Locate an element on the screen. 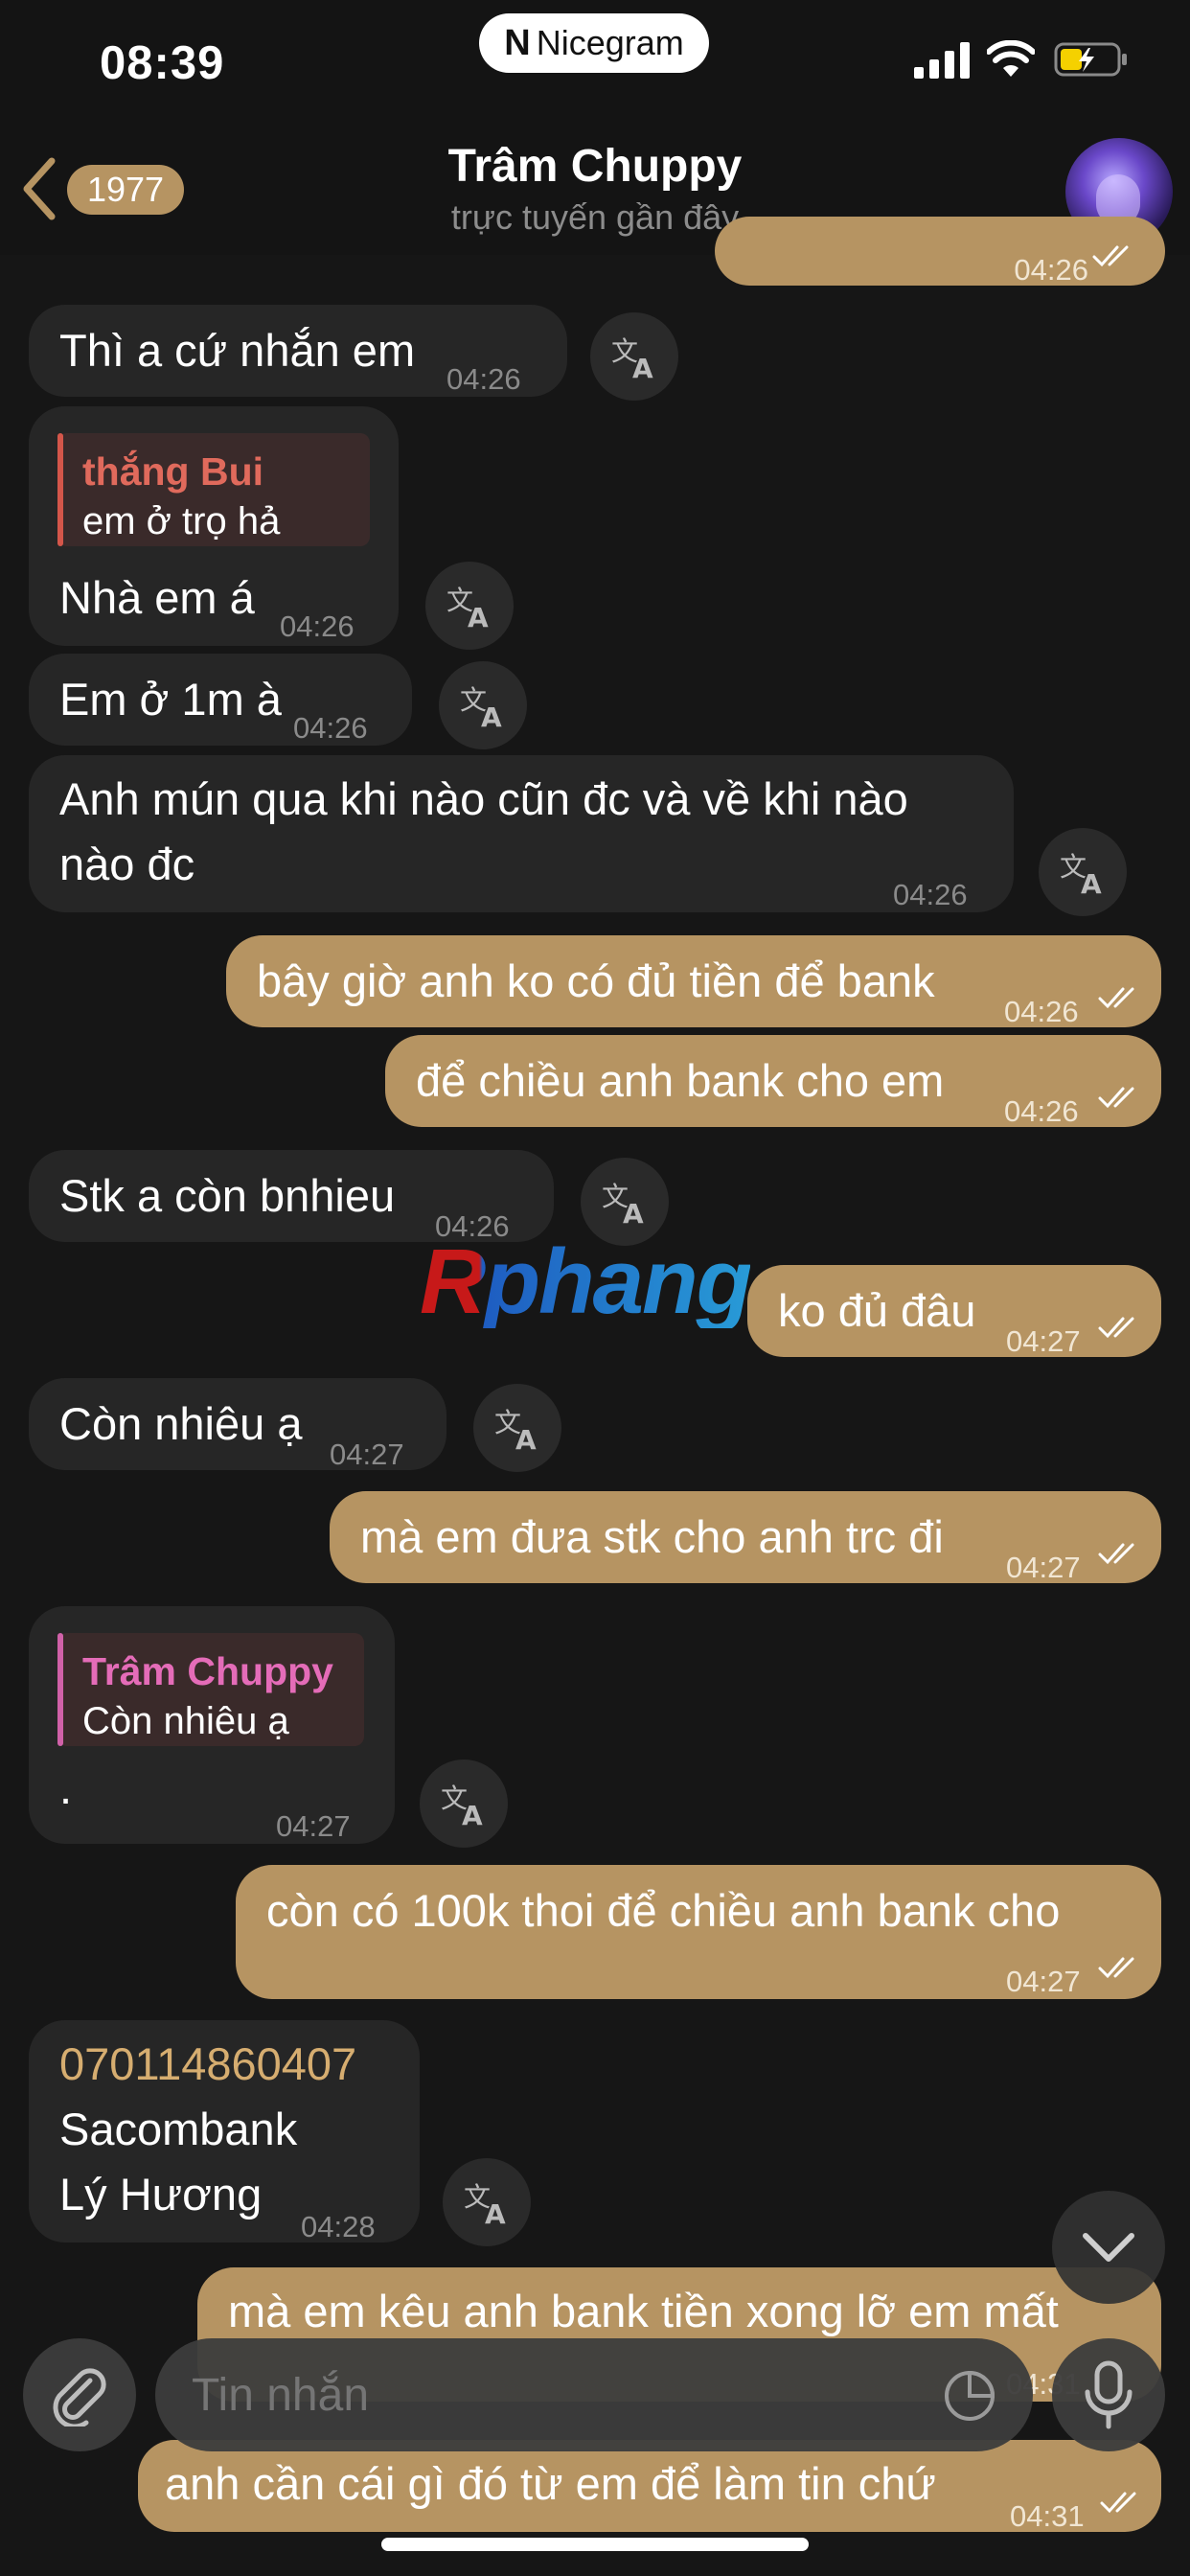 The height and width of the screenshot is (2576, 1190). message-in: Trâm Chuppy Còn nhiêu ạ . 04:27 is located at coordinates (212, 1725).